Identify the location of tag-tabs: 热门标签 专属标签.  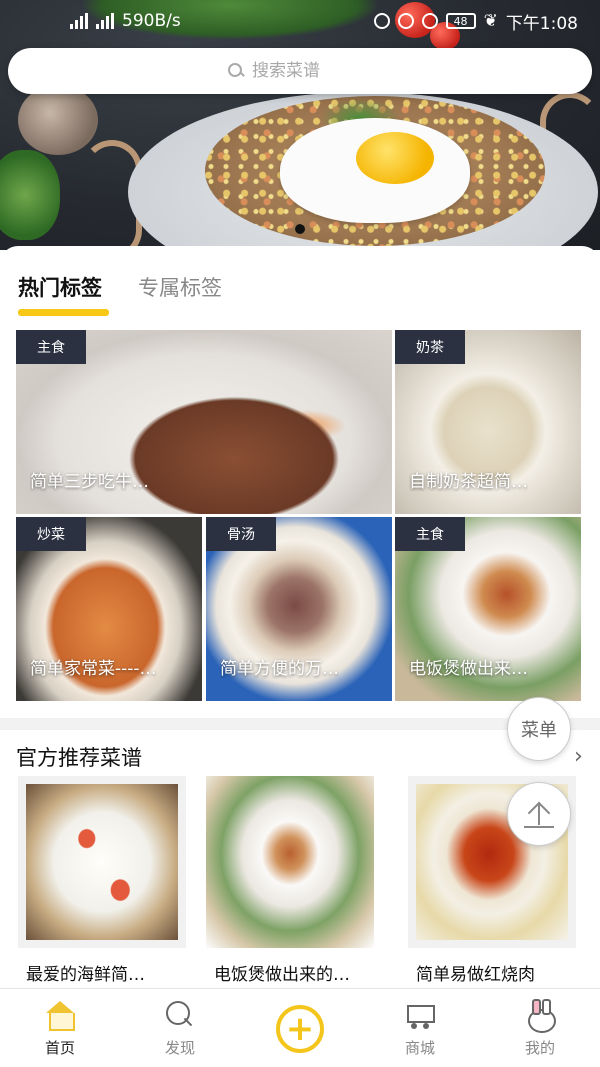
(120, 294).